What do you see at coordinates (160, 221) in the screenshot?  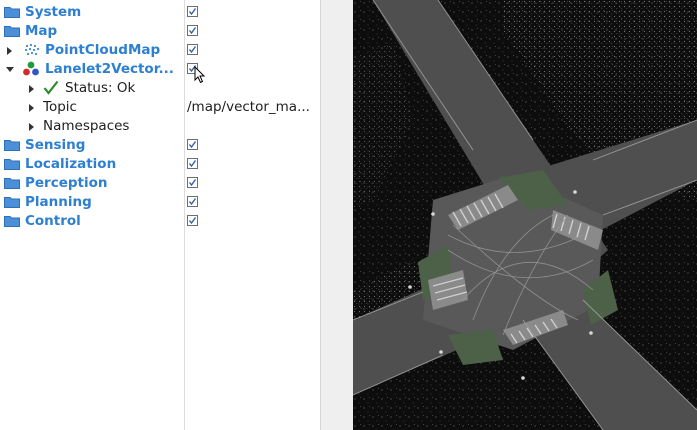 I see `tree-item-control: Control` at bounding box center [160, 221].